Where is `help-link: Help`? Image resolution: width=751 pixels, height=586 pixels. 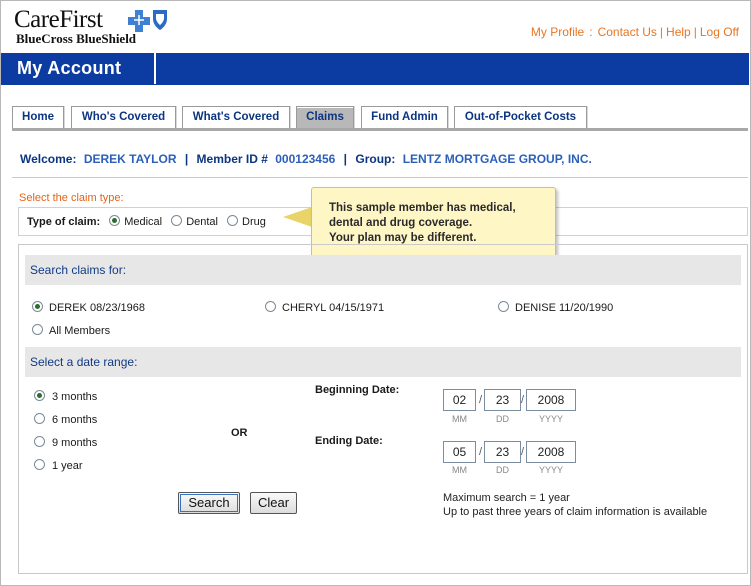 help-link: Help is located at coordinates (678, 32).